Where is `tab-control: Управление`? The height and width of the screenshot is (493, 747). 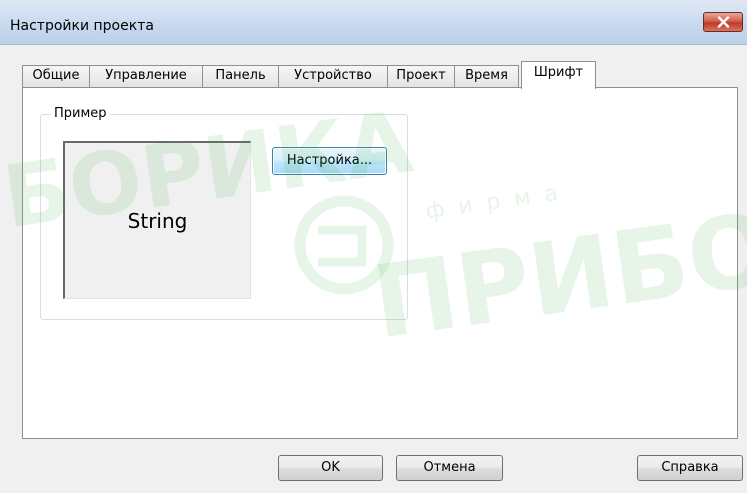
tab-control: Управление is located at coordinates (146, 76).